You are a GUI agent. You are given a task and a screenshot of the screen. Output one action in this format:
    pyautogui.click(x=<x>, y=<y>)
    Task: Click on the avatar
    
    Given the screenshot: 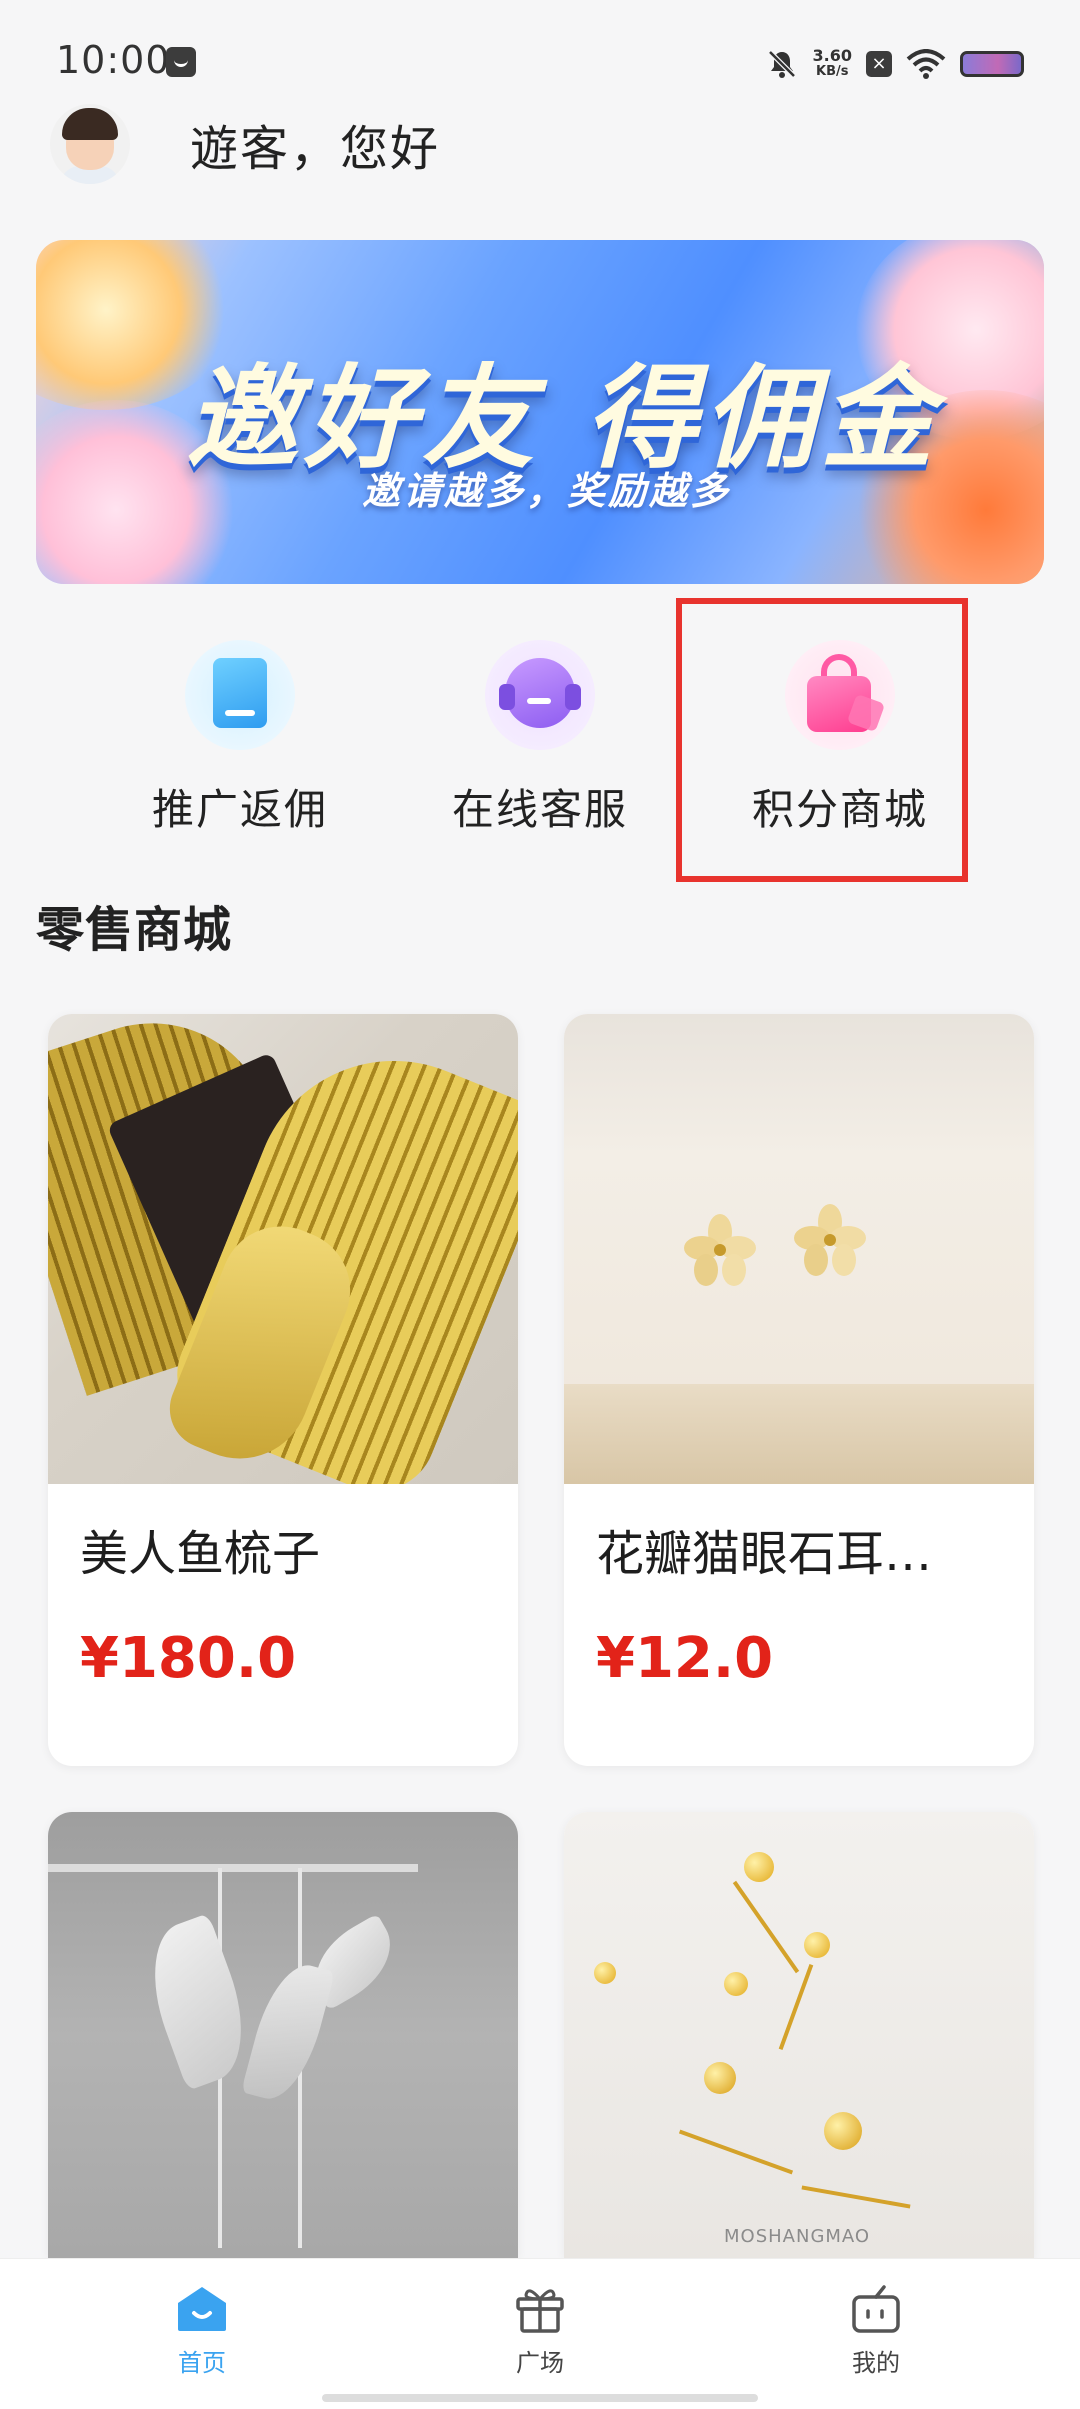 What is the action you would take?
    pyautogui.click(x=90, y=144)
    